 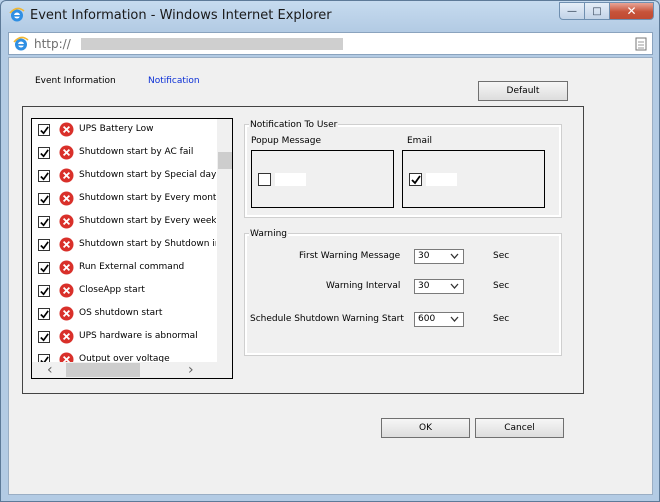 What do you see at coordinates (572, 11) in the screenshot?
I see `minimize-button: —` at bounding box center [572, 11].